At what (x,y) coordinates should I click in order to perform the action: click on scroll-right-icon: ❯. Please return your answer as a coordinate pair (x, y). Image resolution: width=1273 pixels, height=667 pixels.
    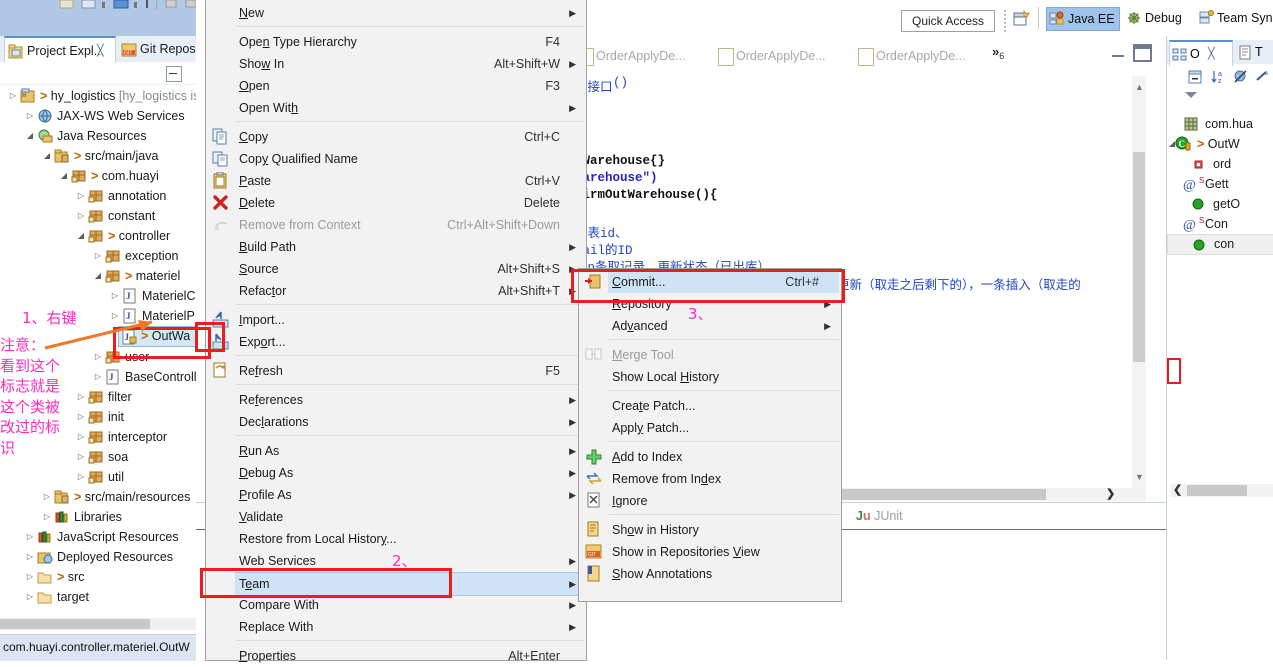
    Looking at the image, I should click on (1110, 493).